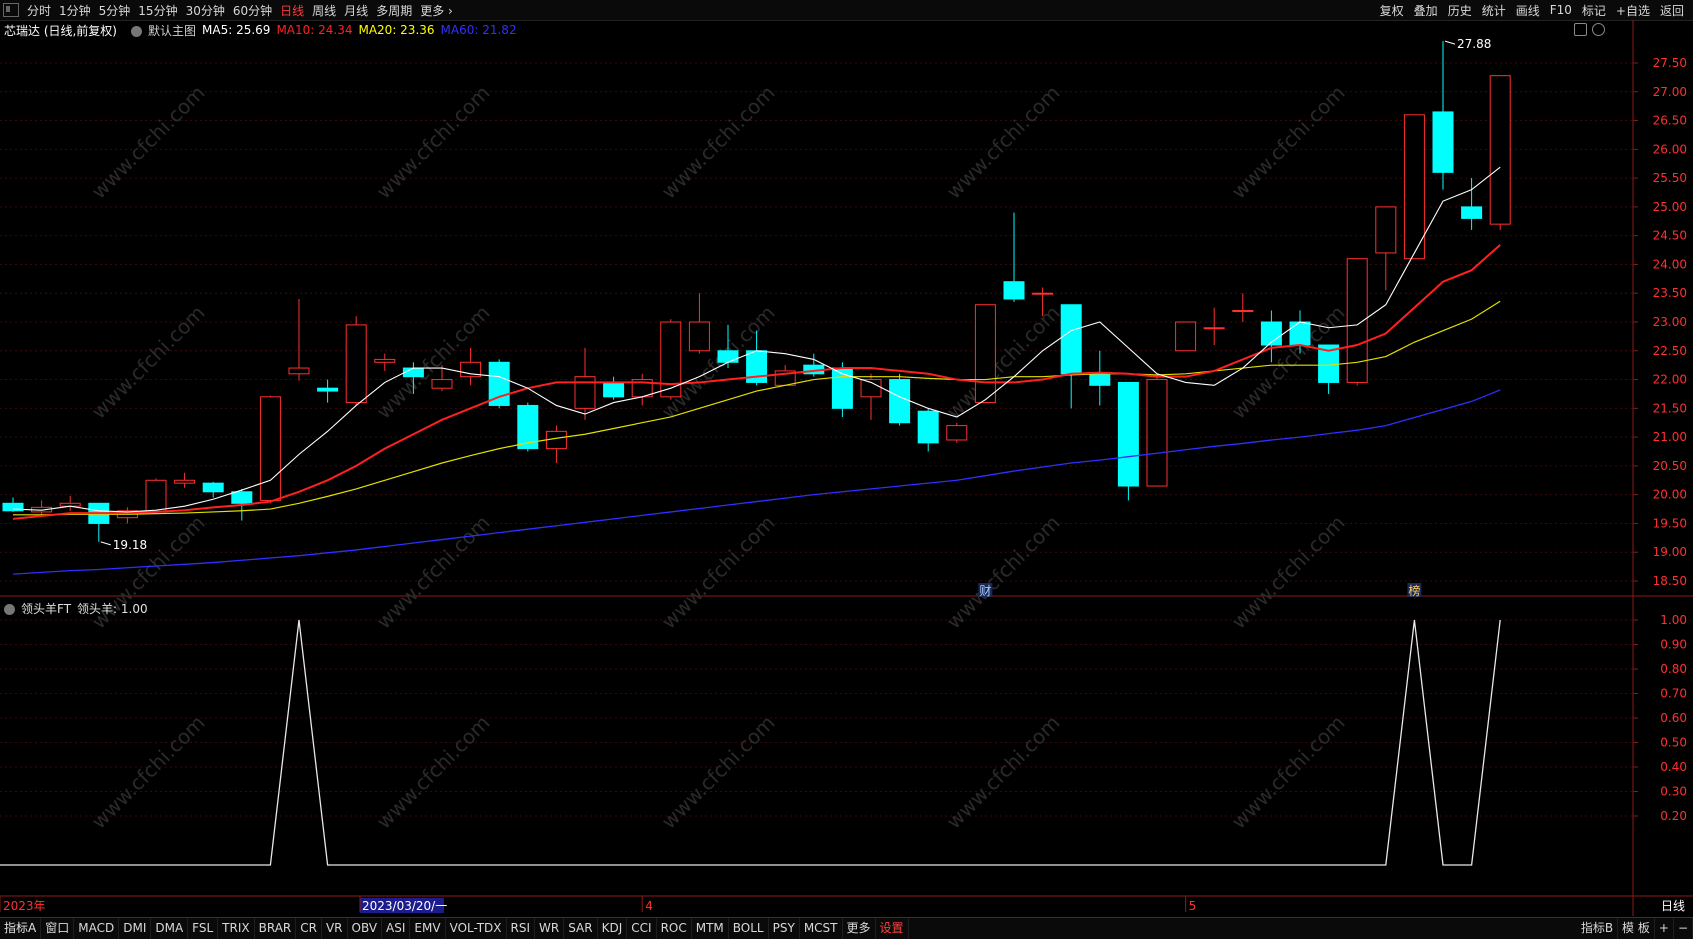  What do you see at coordinates (60, 30) in the screenshot?
I see `stock-name: 芯瑞达 (日线,前复权)` at bounding box center [60, 30].